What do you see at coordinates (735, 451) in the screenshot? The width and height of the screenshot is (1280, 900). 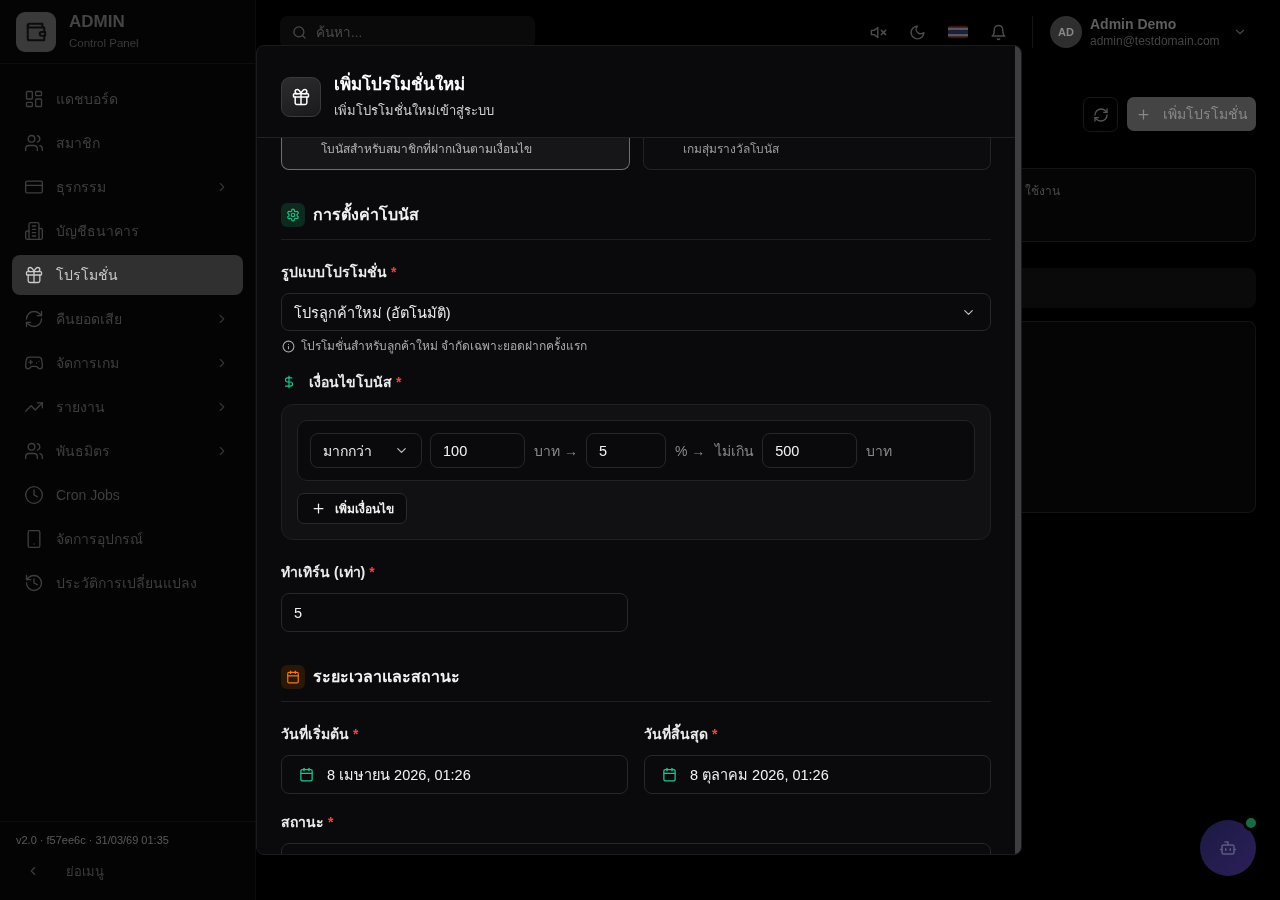 I see `cap-label: ไม่เกิน` at bounding box center [735, 451].